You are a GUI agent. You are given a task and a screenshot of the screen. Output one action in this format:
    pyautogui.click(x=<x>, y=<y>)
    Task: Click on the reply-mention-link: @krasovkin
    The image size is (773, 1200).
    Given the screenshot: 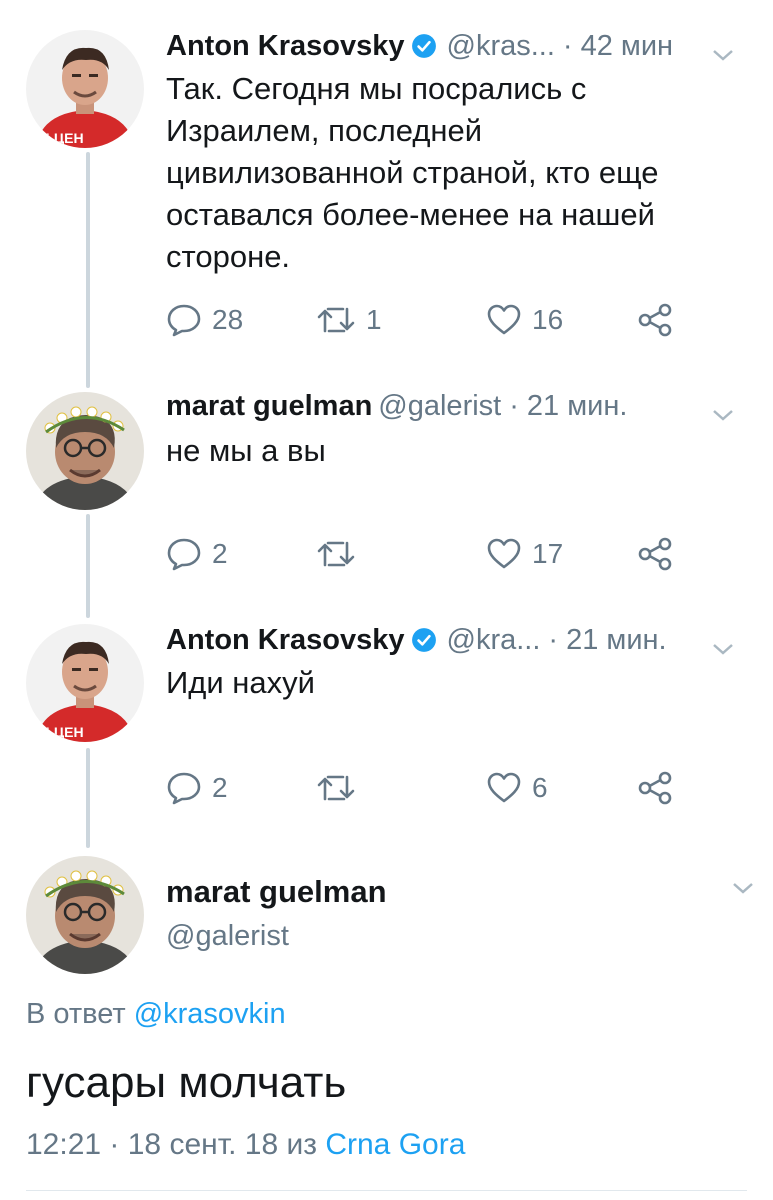 What is the action you would take?
    pyautogui.click(x=210, y=1014)
    